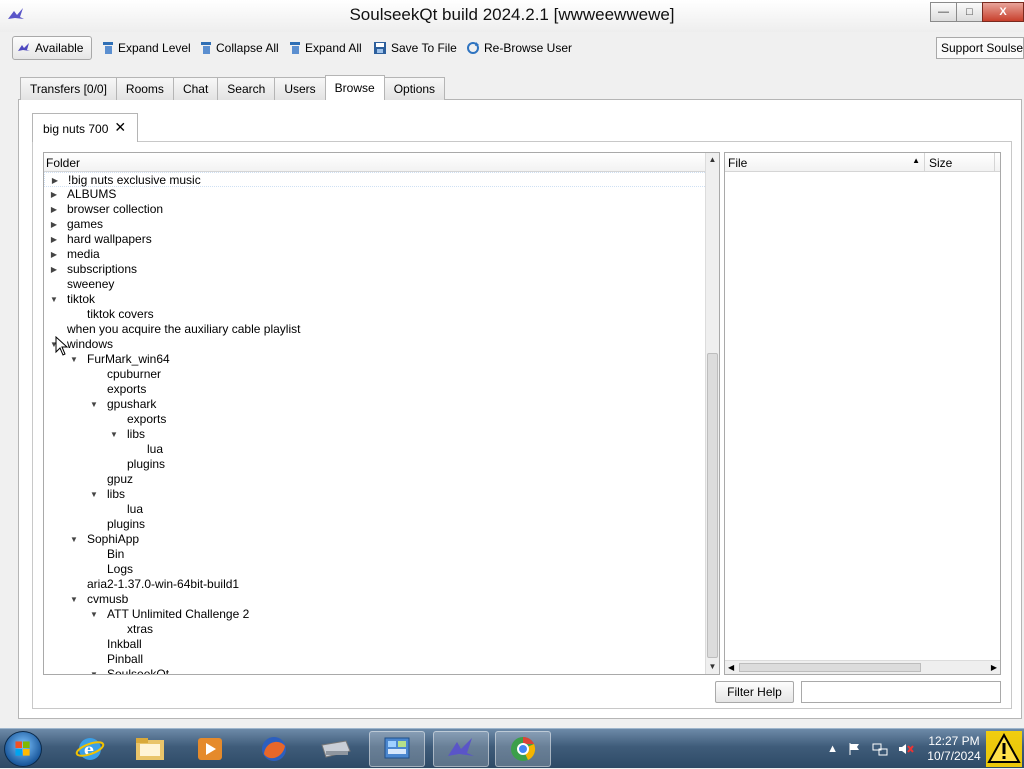  Describe the element at coordinates (375, 404) in the screenshot. I see `tree-row: ▼ gpushark` at that location.